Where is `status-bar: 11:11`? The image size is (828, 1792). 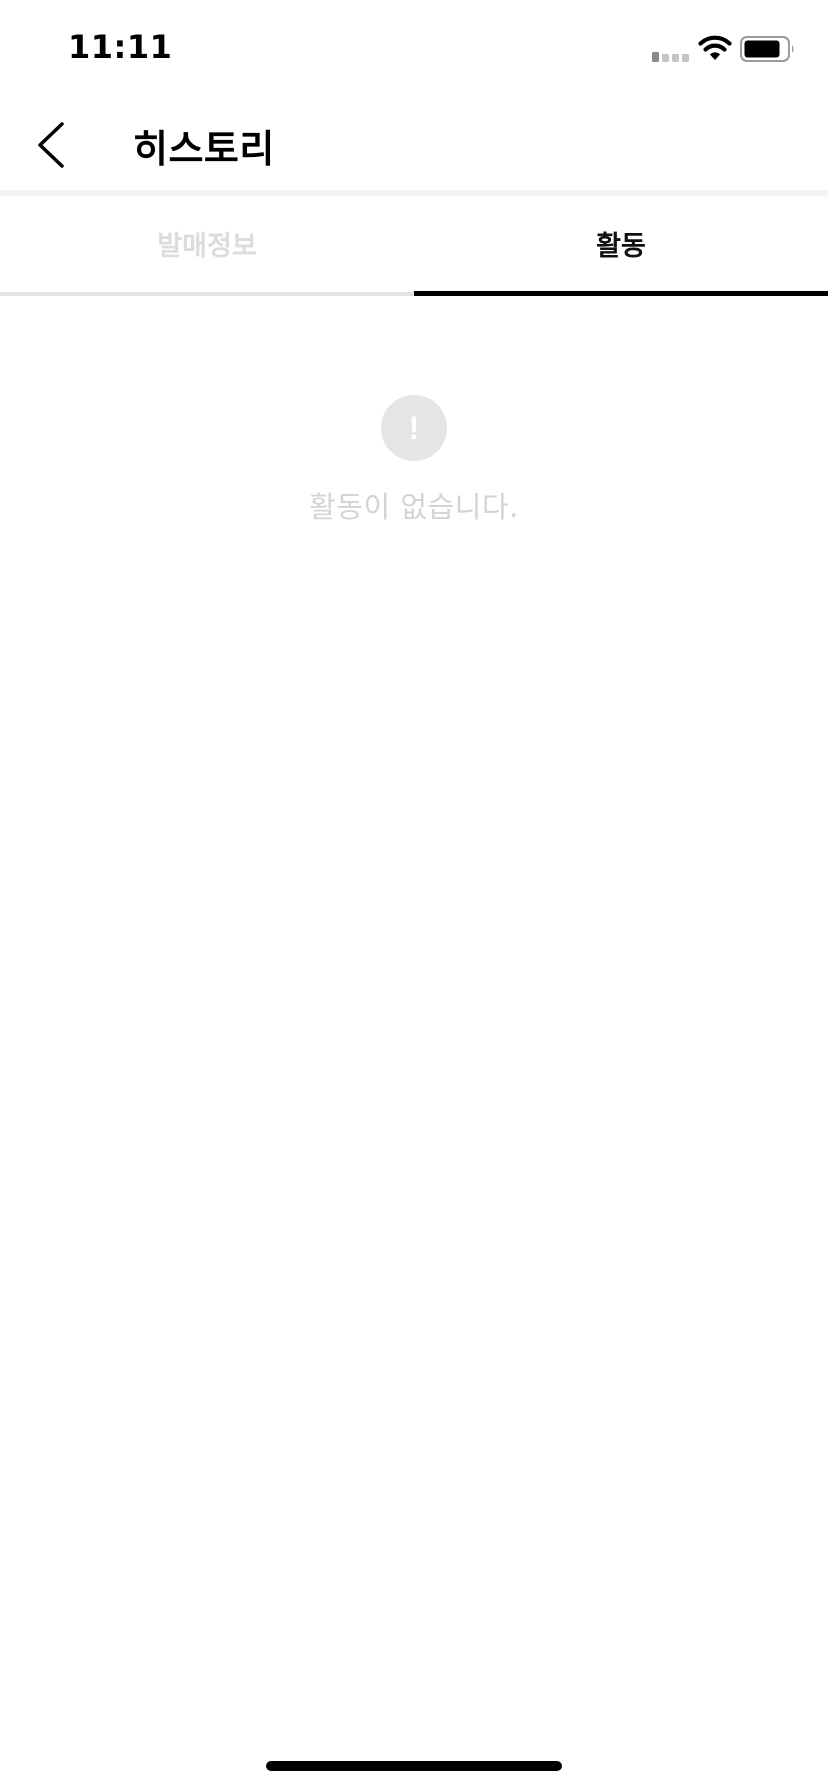 status-bar: 11:11 is located at coordinates (414, 50).